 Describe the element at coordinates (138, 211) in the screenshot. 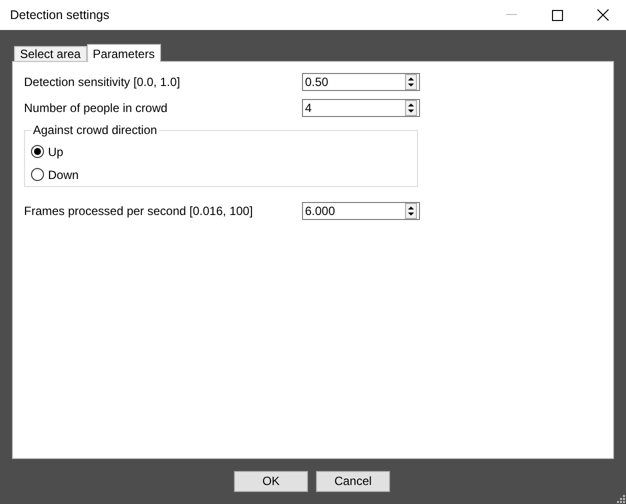

I see `field-label: Frames processed per second [0.016, 100]` at that location.